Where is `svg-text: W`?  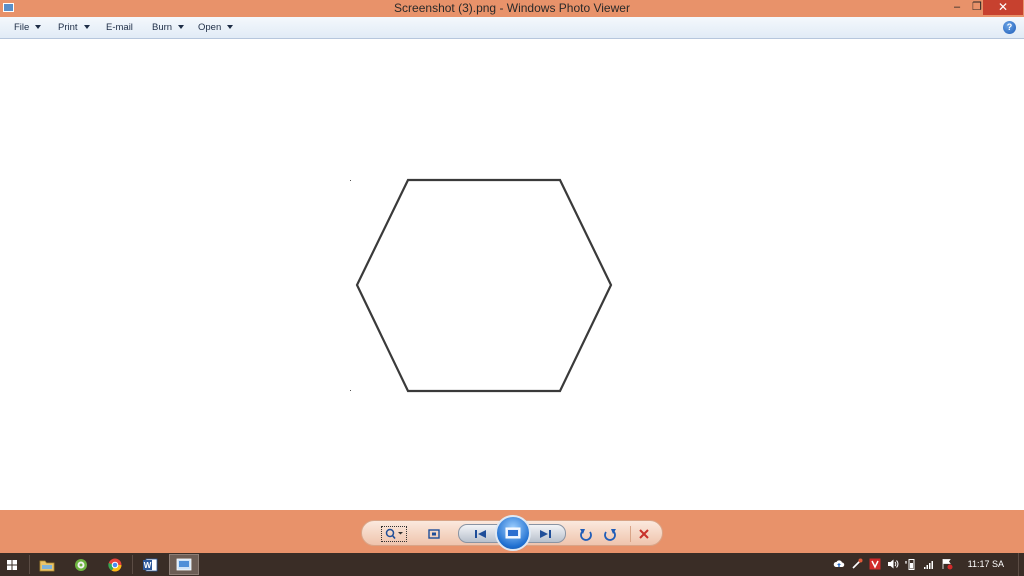 svg-text: W is located at coordinates (148, 565).